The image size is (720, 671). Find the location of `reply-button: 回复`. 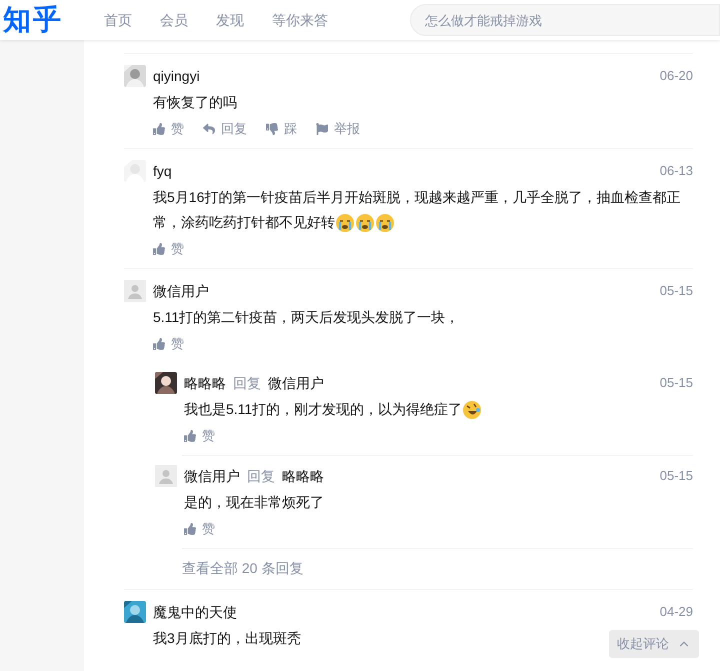

reply-button: 回复 is located at coordinates (225, 129).